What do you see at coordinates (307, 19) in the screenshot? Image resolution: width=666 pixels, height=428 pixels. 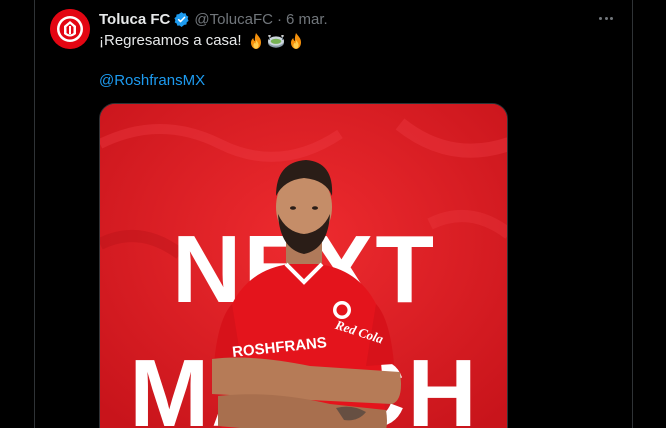 I see `timestamp: 6 mar.` at bounding box center [307, 19].